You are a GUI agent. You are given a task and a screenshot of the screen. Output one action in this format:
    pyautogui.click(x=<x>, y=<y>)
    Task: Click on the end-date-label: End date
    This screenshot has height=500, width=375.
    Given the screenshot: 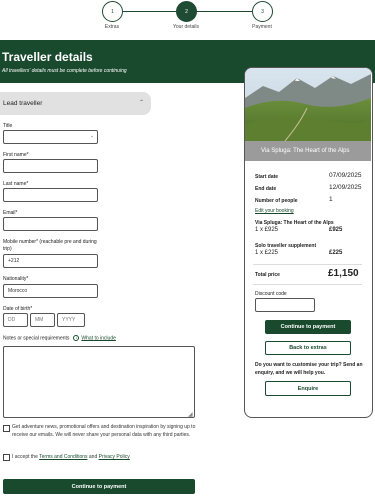 What is the action you would take?
    pyautogui.click(x=266, y=189)
    